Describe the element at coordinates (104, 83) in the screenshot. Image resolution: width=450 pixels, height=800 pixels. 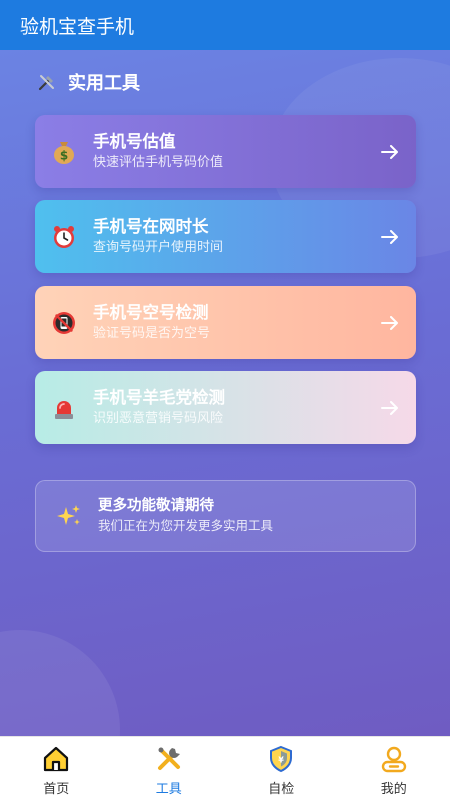
I see `section-title: 实用工具` at that location.